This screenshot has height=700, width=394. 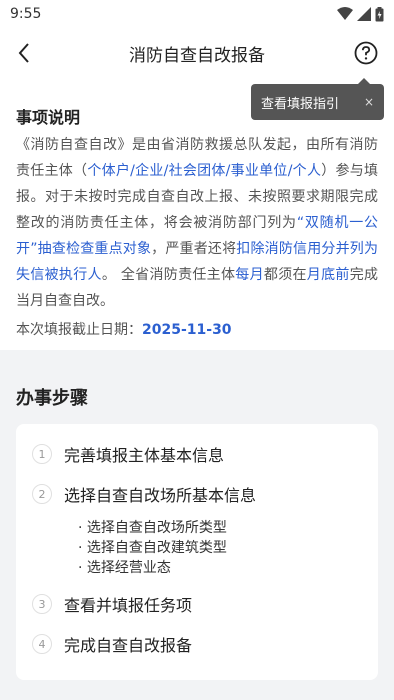 I want to click on help-icon, so click(x=366, y=53).